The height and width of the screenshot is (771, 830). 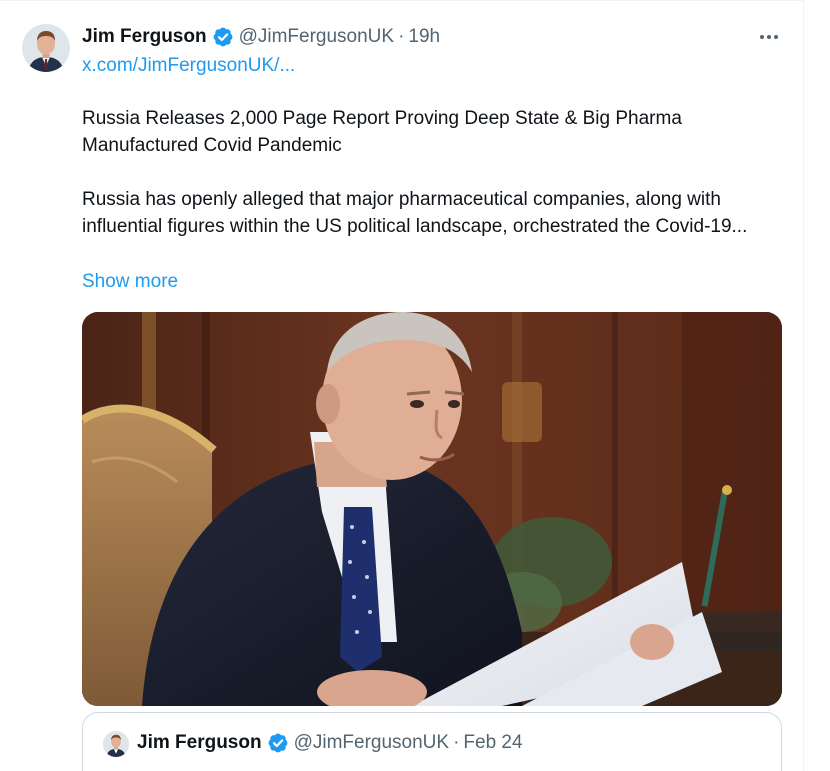 I want to click on more-horizontal-icon, so click(x=769, y=37).